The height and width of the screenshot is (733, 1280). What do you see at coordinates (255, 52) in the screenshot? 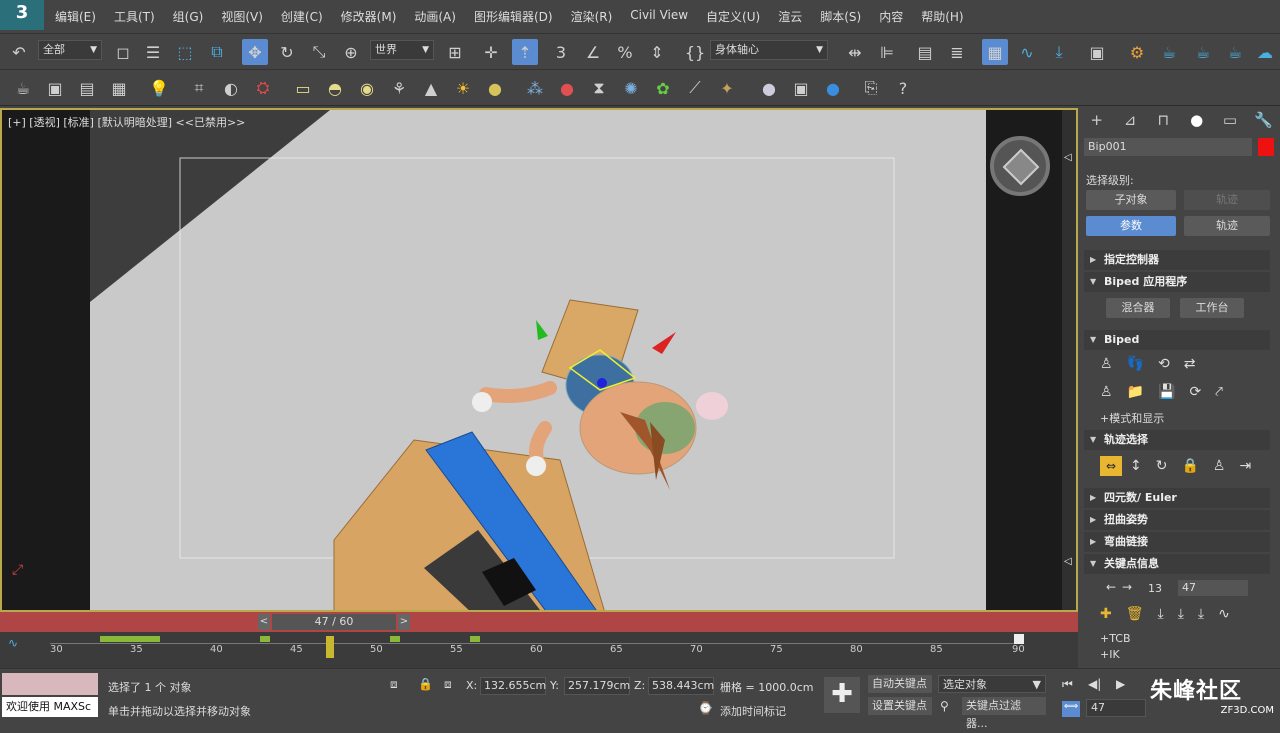
I see `select-move-icon: ✥` at bounding box center [255, 52].